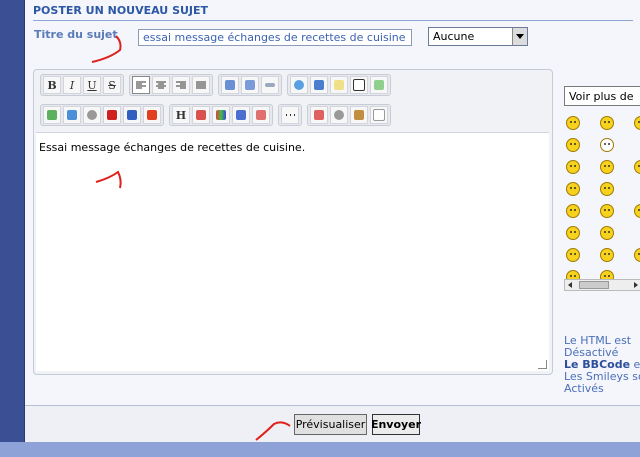 Image resolution: width=640 pixels, height=457 pixels. What do you see at coordinates (607, 167) in the screenshot?
I see `big-grin-icon` at bounding box center [607, 167].